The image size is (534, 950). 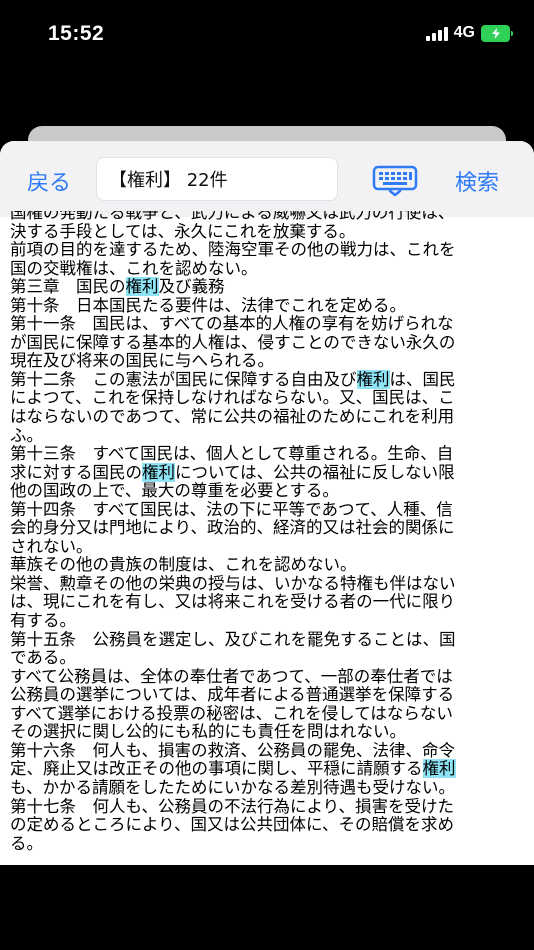 I want to click on text-segment: 国の交戦権は、これを認めない。, so click(x=134, y=268).